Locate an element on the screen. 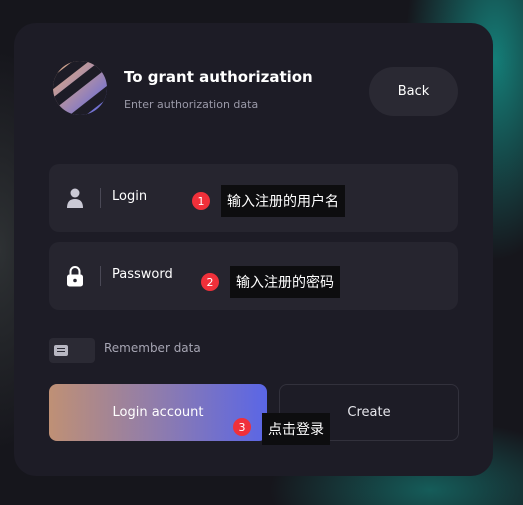 Image resolution: width=523 pixels, height=505 pixels. lock-icon is located at coordinates (75, 276).